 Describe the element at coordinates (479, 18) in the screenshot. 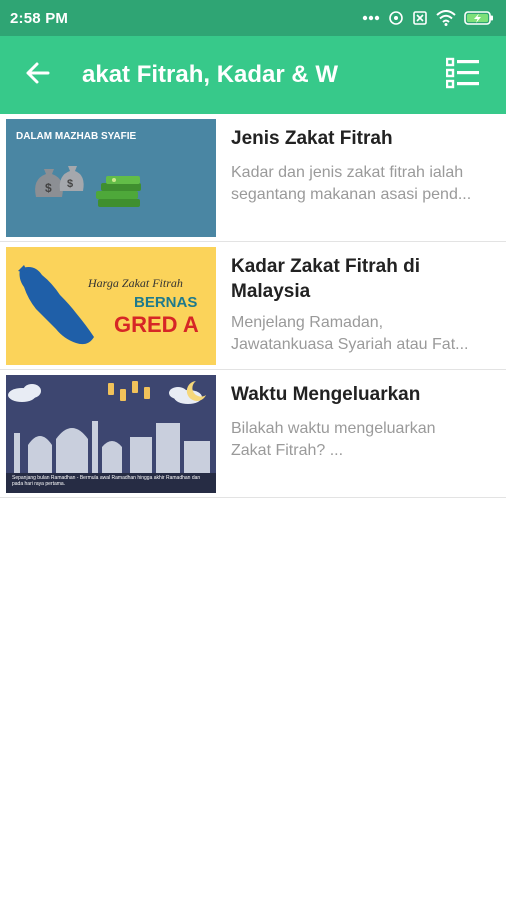

I see `battery-charging-icon` at that location.